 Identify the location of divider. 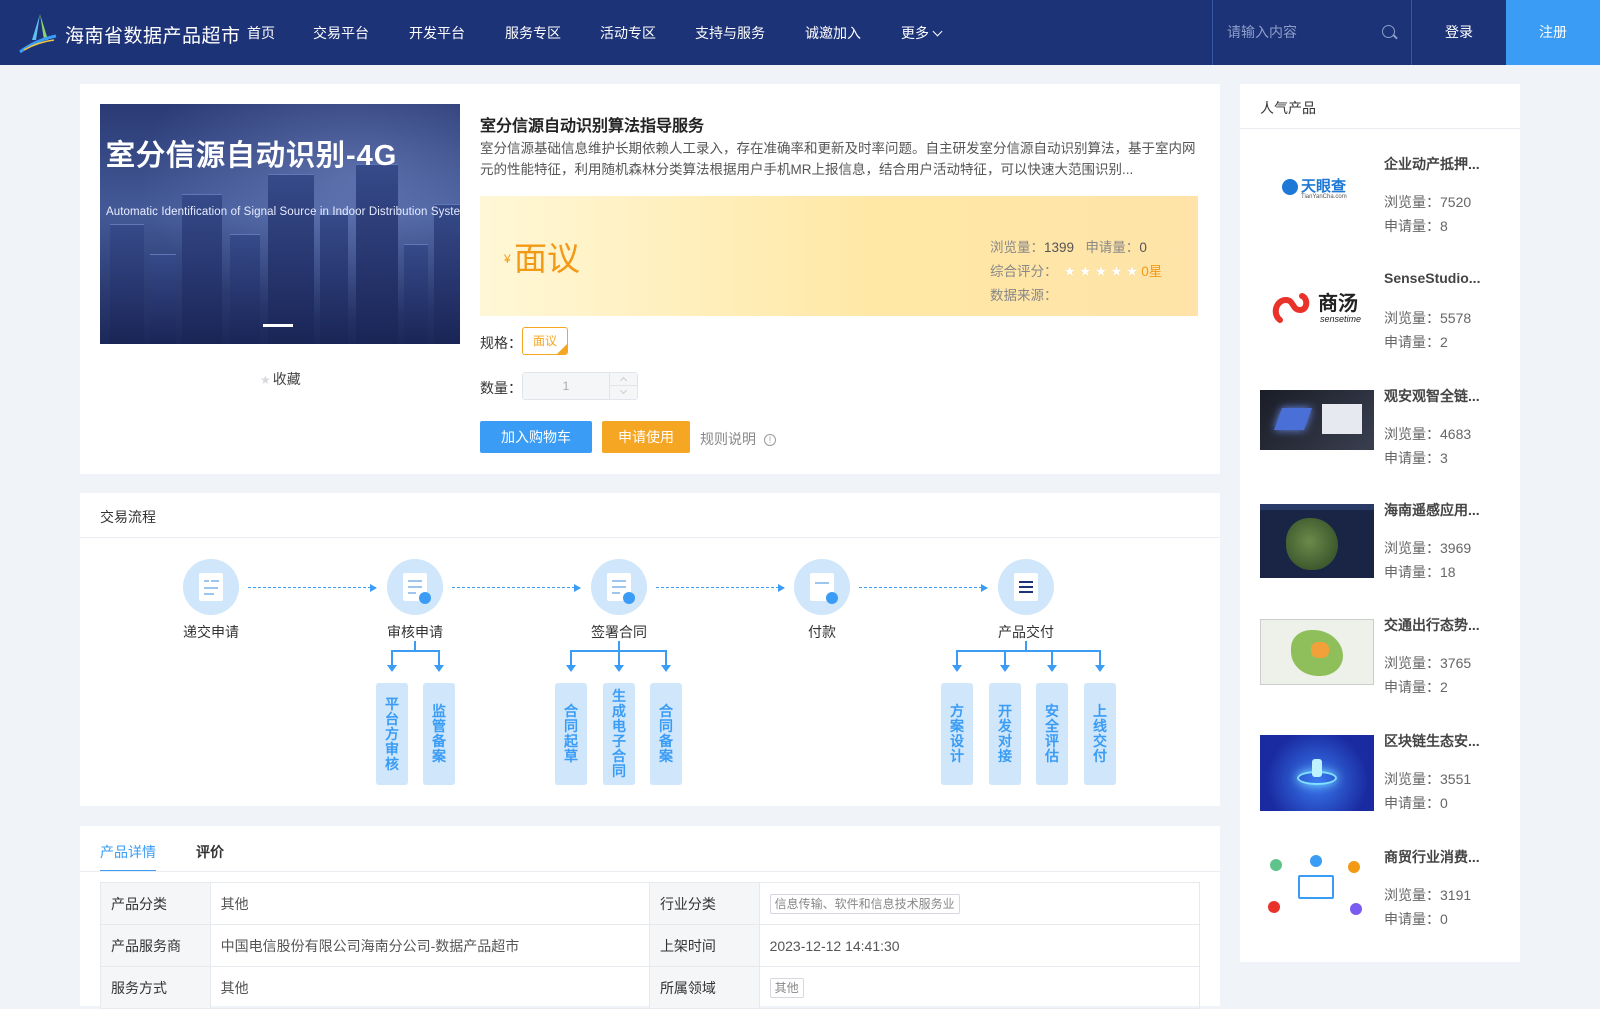
(1380, 128).